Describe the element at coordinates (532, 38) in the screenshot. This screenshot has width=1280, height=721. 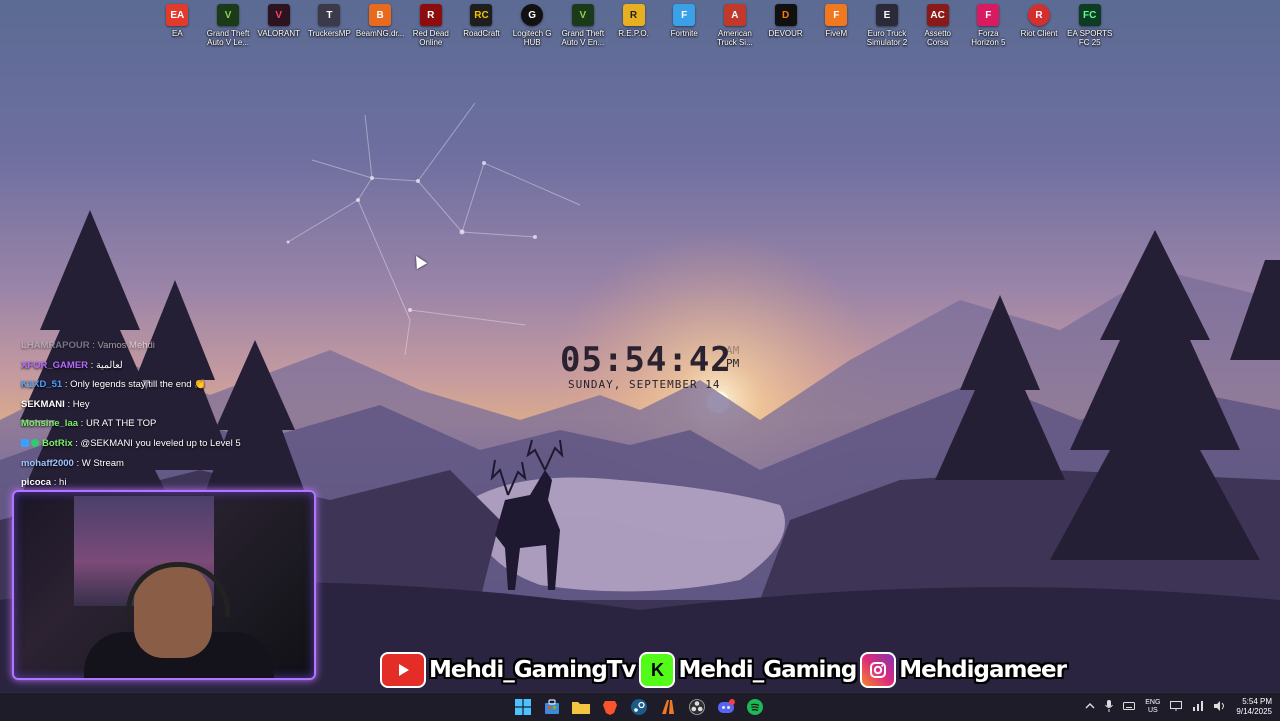
I see `desktop-icon-label: Logitech G HUB` at that location.